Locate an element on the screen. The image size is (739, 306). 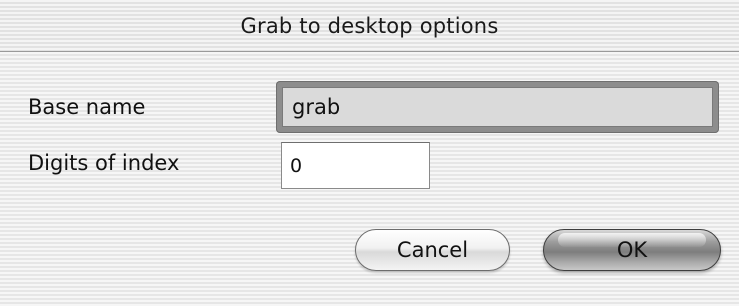
cancel-button-label: Cancel is located at coordinates (432, 250).